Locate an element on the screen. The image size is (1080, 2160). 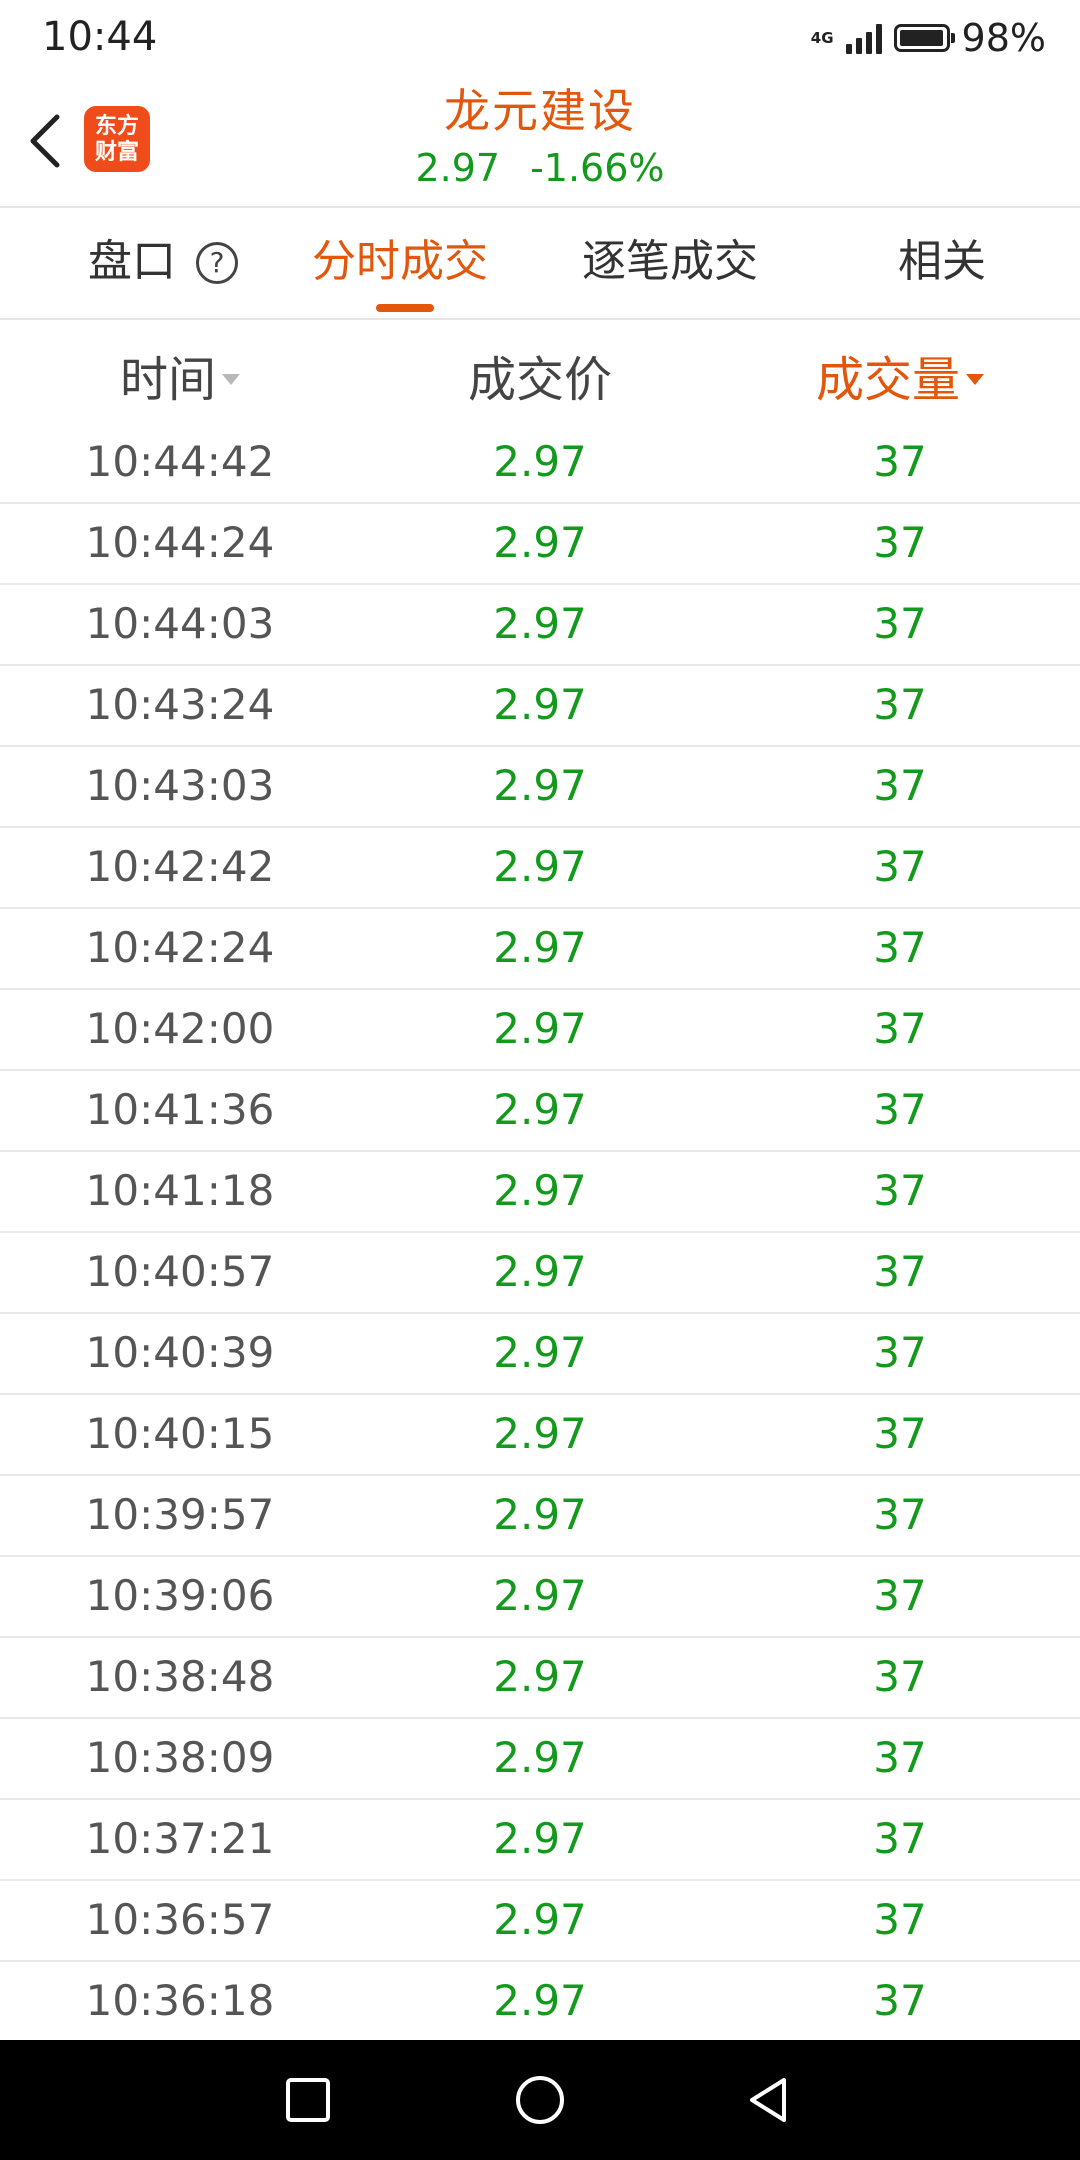
home-button is located at coordinates (540, 2100).